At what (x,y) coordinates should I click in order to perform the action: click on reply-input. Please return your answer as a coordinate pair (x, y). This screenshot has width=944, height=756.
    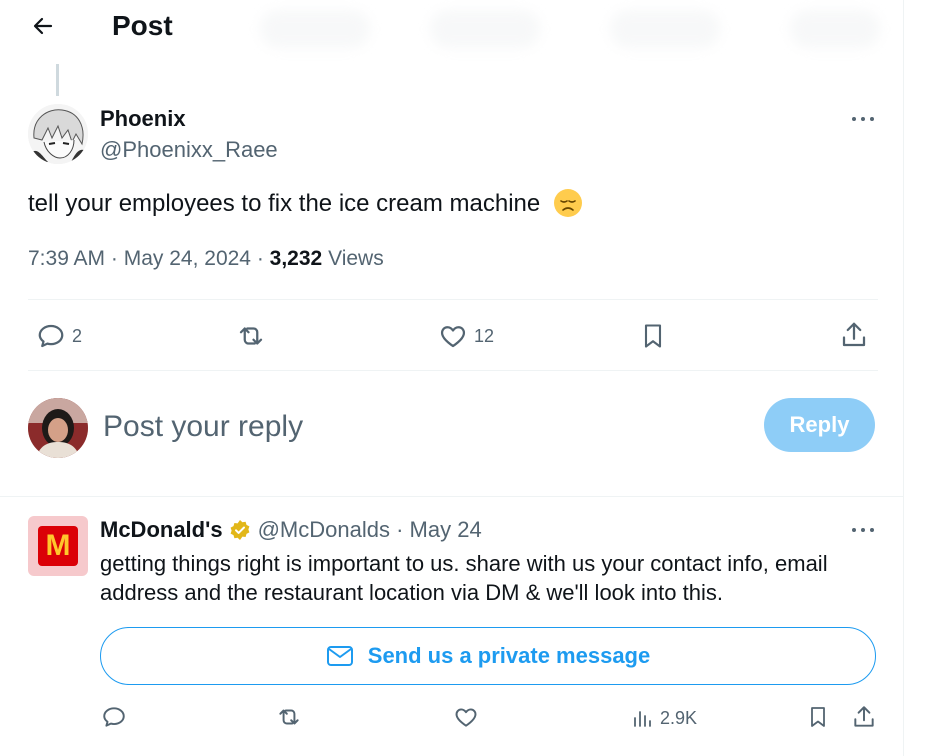
    Looking at the image, I should click on (353, 427).